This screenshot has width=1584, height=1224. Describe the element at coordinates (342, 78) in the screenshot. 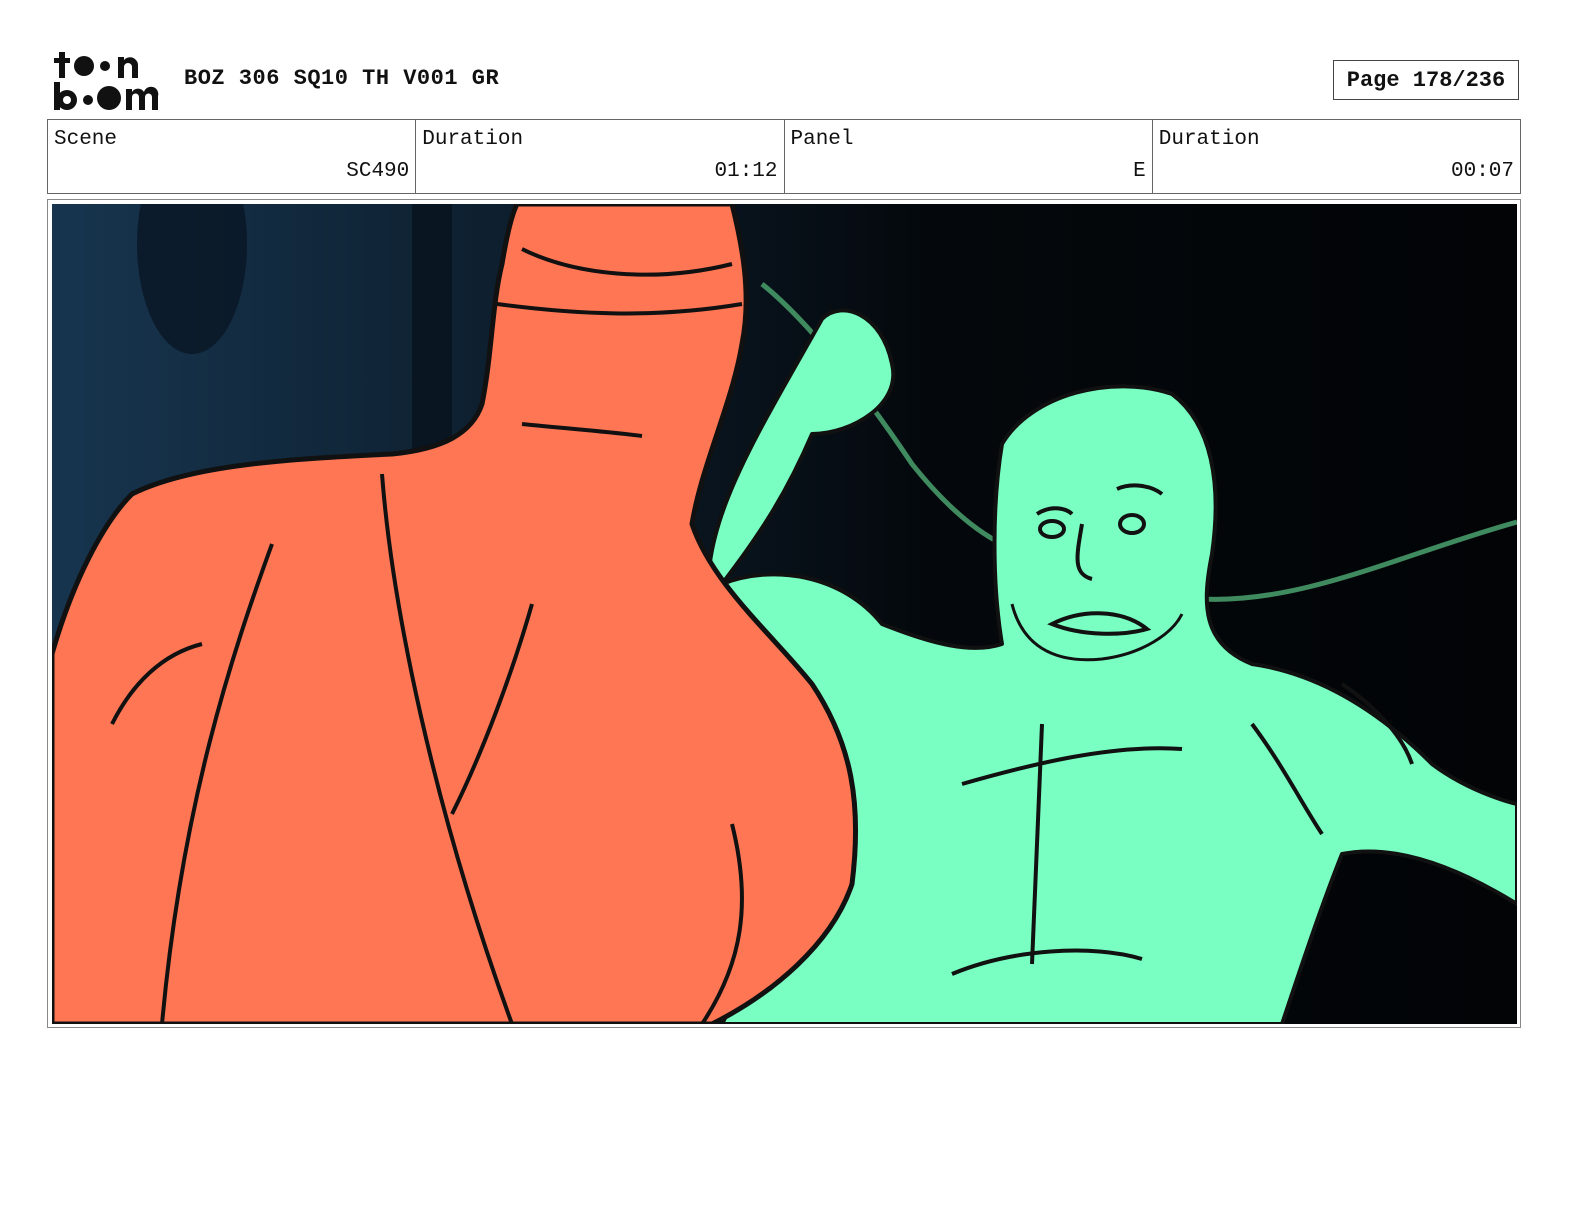

I see `document-title: BOZ 306 SQ10 TH V001 GR` at that location.